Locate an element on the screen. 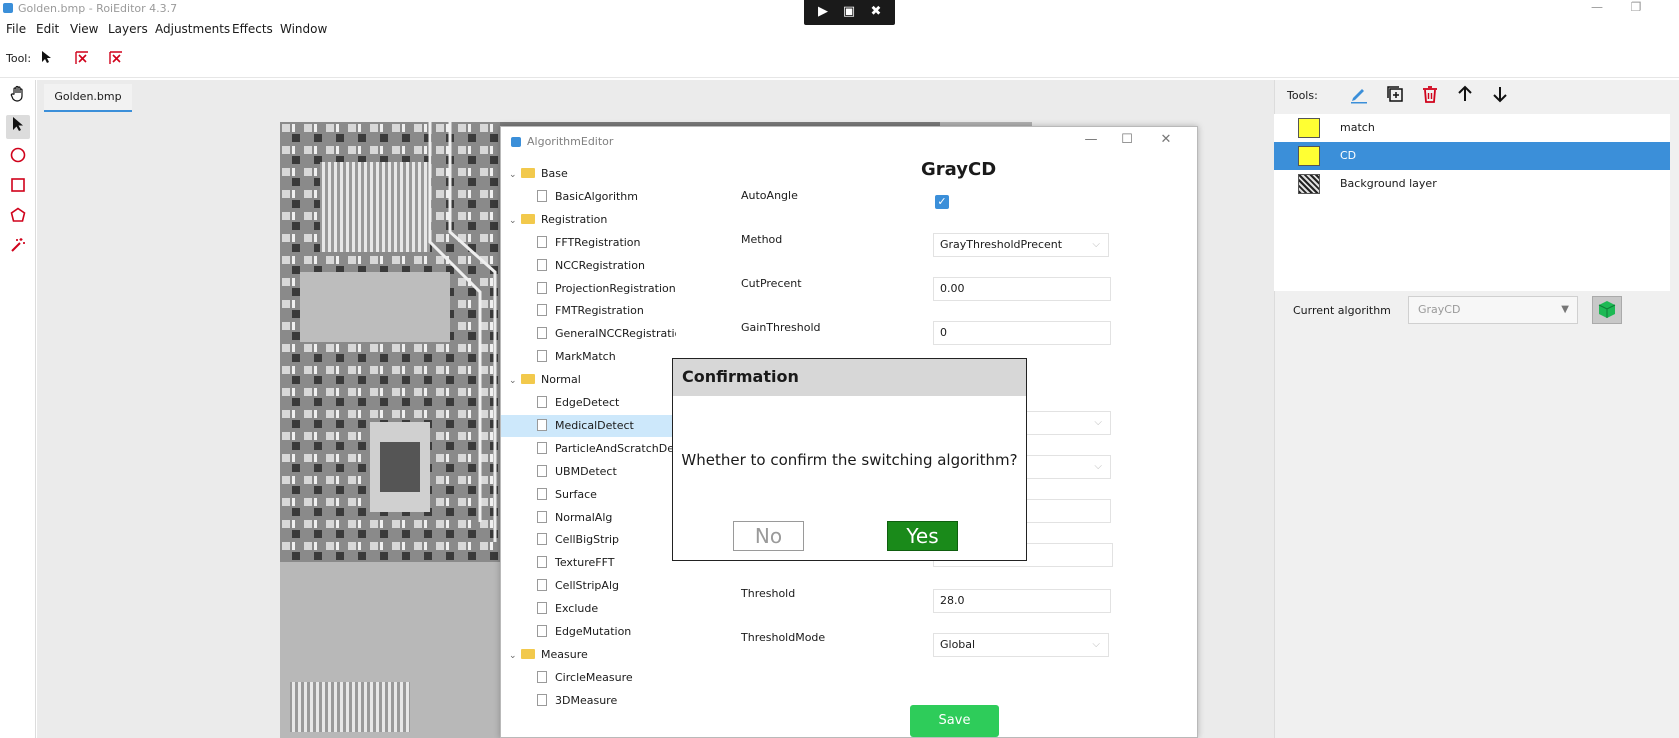  restore-button: ❐ is located at coordinates (1636, 8).